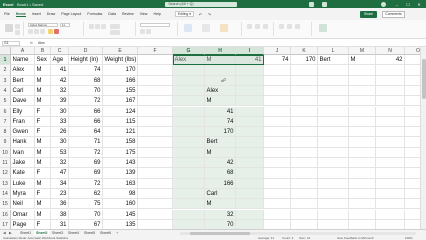  What do you see at coordinates (112, 14) in the screenshot?
I see `tab-data: Data` at bounding box center [112, 14].